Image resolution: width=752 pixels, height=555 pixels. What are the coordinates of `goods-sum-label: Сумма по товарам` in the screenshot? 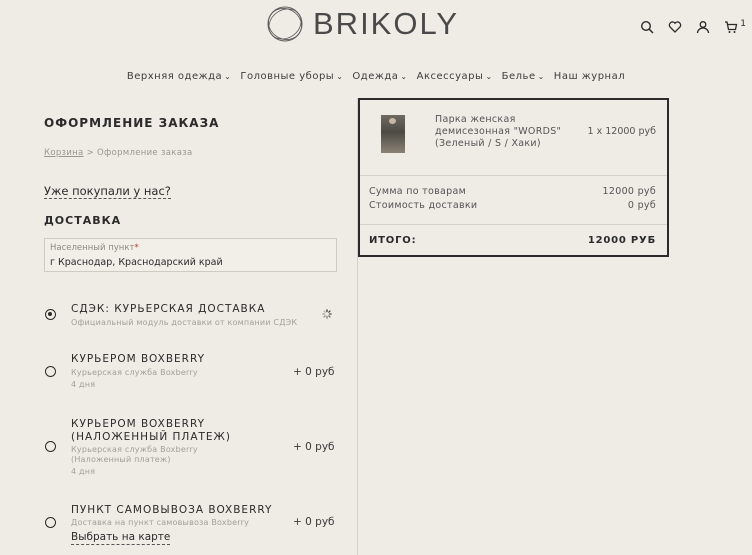 It's located at (418, 191).